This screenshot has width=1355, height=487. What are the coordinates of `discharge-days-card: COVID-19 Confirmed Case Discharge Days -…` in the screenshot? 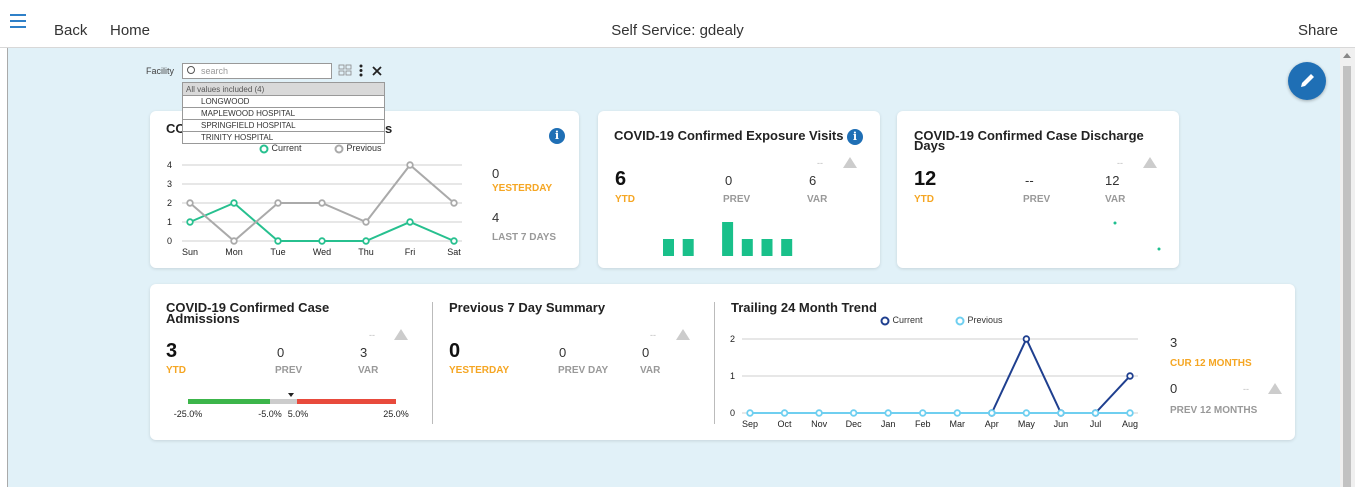 It's located at (1038, 189).